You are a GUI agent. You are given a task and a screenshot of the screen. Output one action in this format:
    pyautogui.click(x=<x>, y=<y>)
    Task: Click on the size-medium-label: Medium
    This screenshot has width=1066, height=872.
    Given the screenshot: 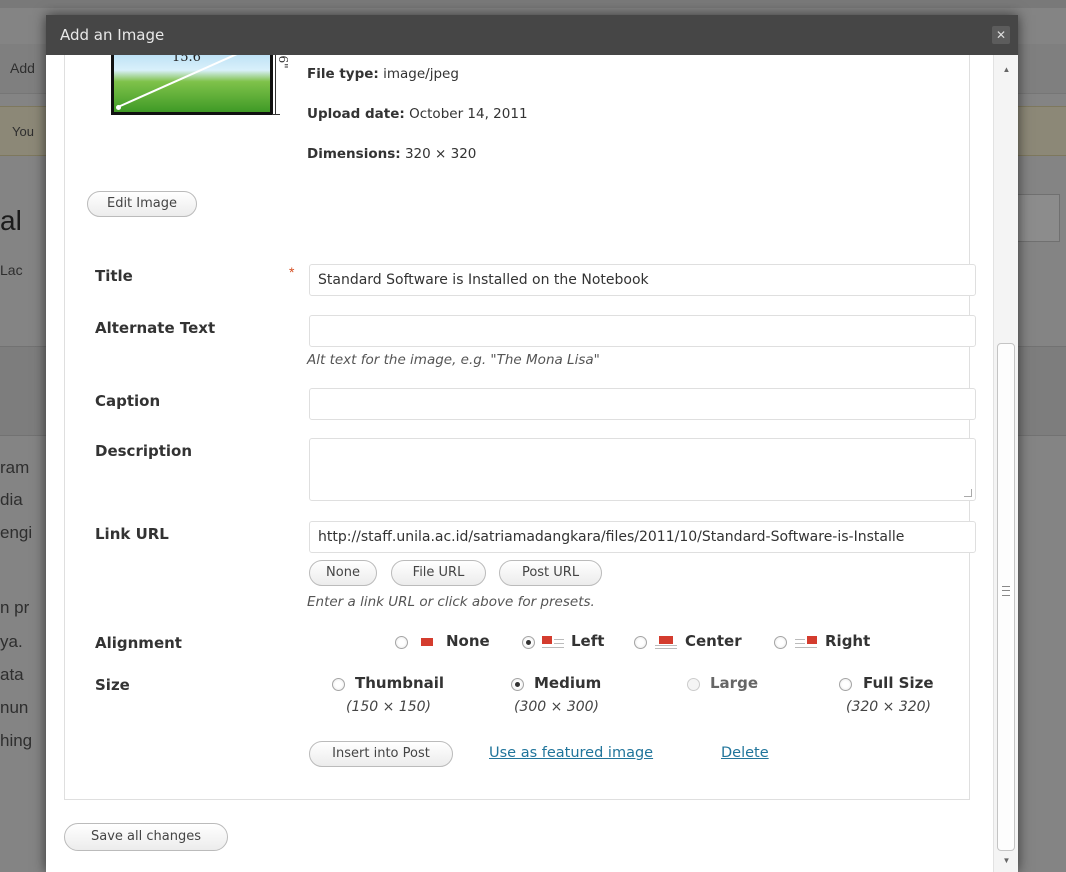 What is the action you would take?
    pyautogui.click(x=567, y=683)
    